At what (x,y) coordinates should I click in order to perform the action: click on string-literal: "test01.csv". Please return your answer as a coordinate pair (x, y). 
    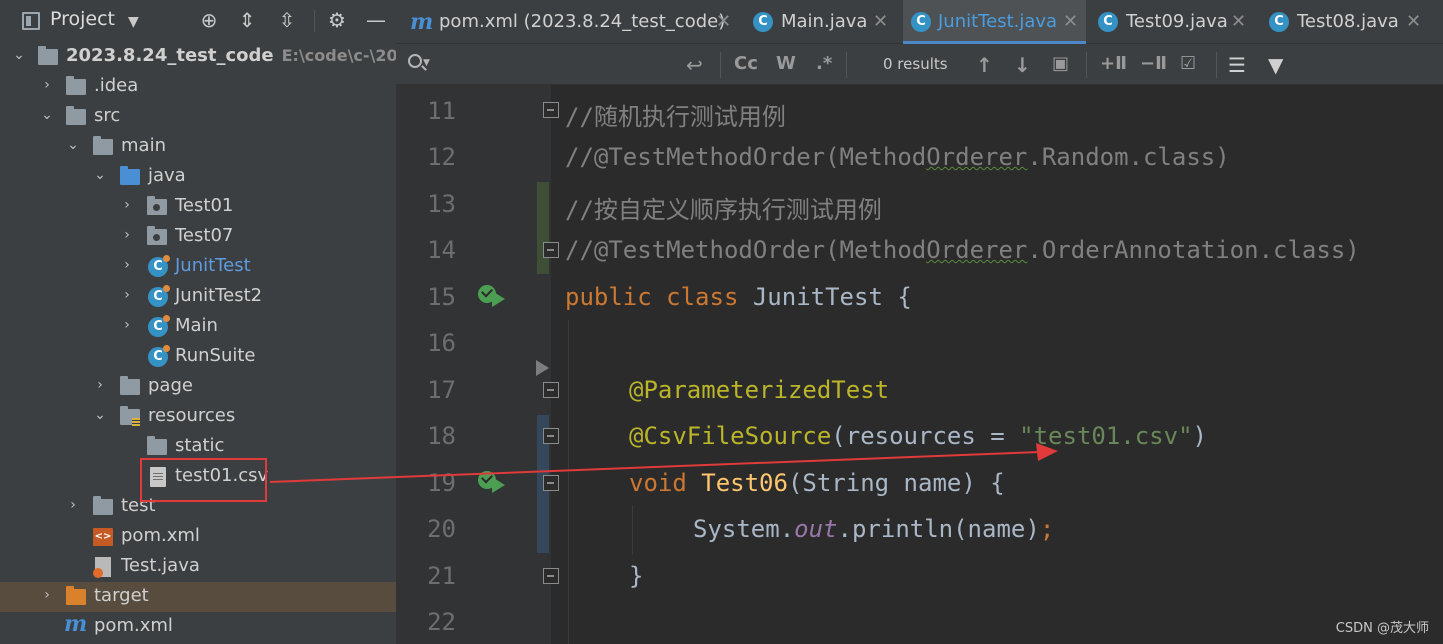
    Looking at the image, I should click on (1106, 436).